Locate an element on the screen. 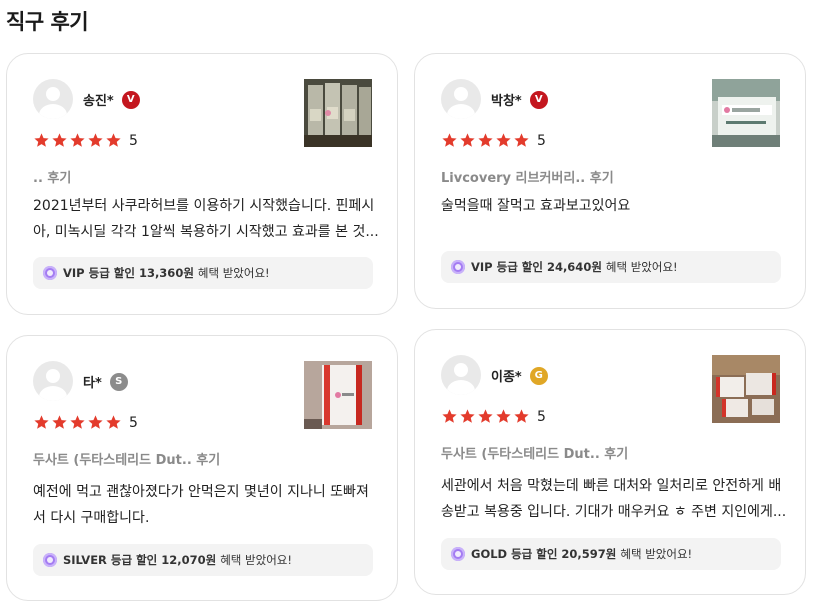 This screenshot has height=603, width=813. reviewer-name: 이종* is located at coordinates (506, 377).